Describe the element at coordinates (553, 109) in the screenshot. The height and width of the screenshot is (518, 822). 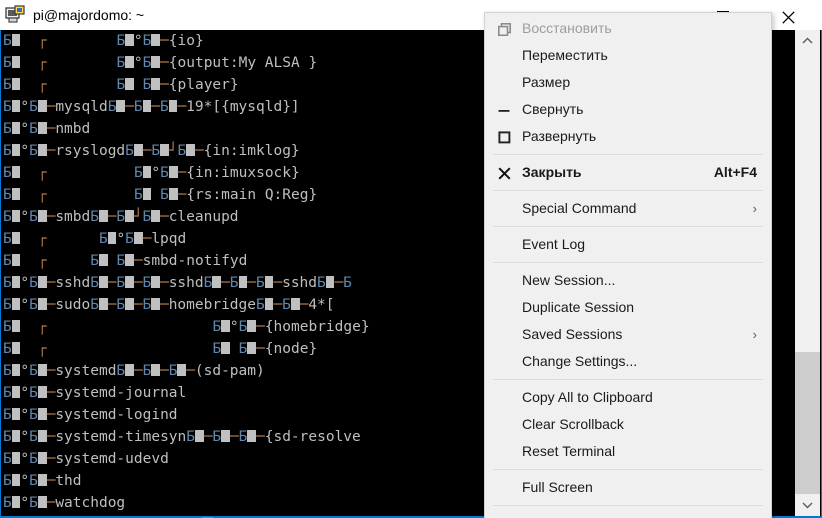
I see `menu-item-label: Свернуть` at that location.